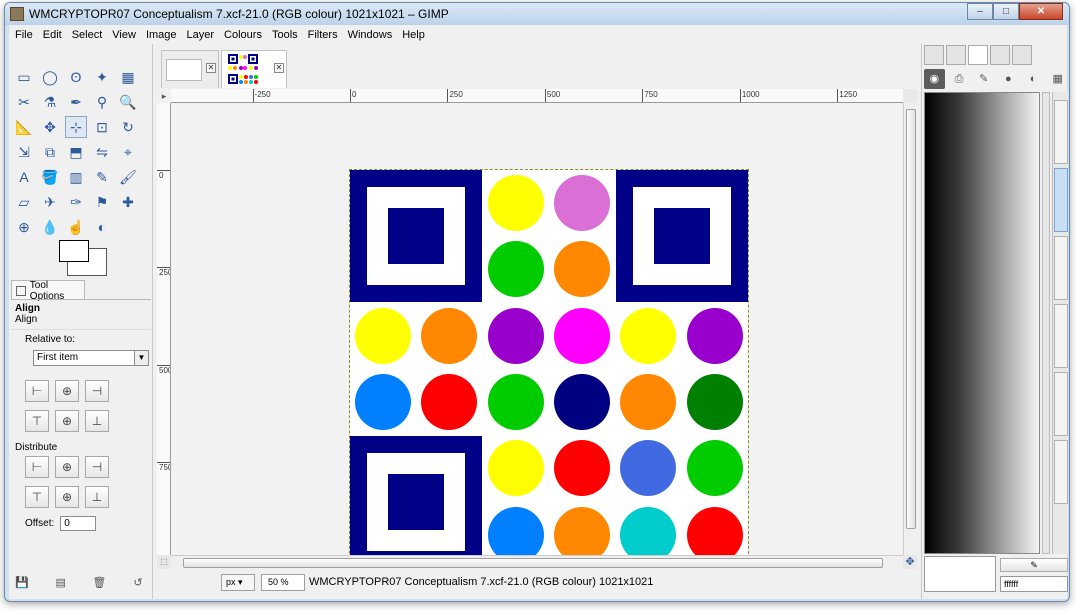  I want to click on pattern-icon: ▦, so click(1057, 79).